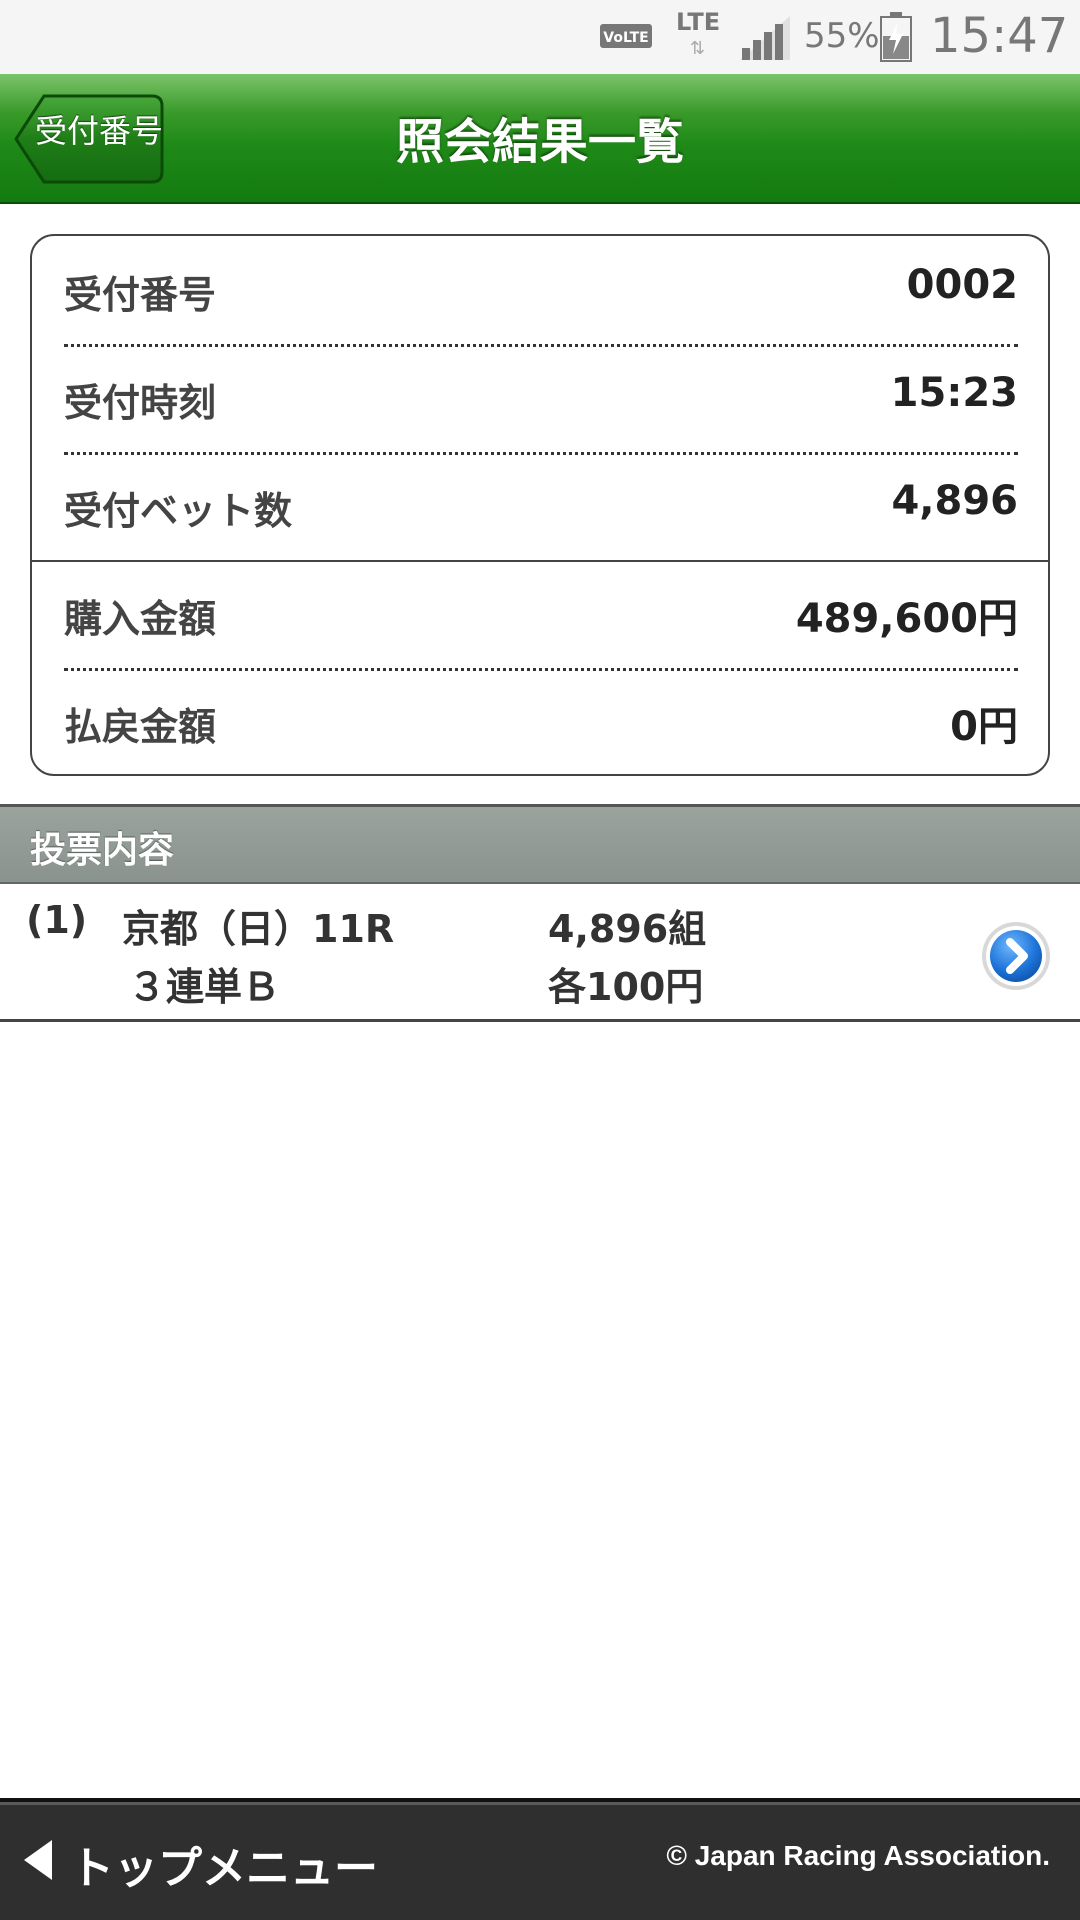 The height and width of the screenshot is (1920, 1080). What do you see at coordinates (999, 36) in the screenshot?
I see `clock: 15:47` at bounding box center [999, 36].